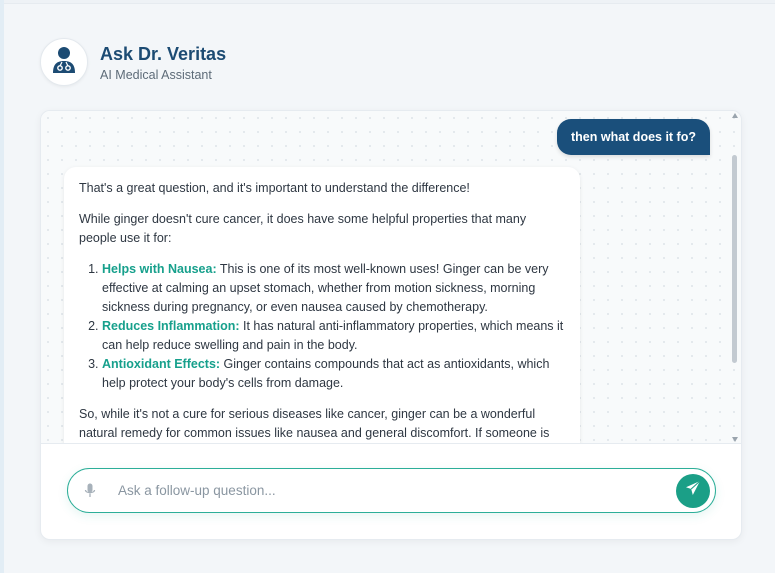 The image size is (775, 573). What do you see at coordinates (389, 2) in the screenshot?
I see `top-bar` at bounding box center [389, 2].